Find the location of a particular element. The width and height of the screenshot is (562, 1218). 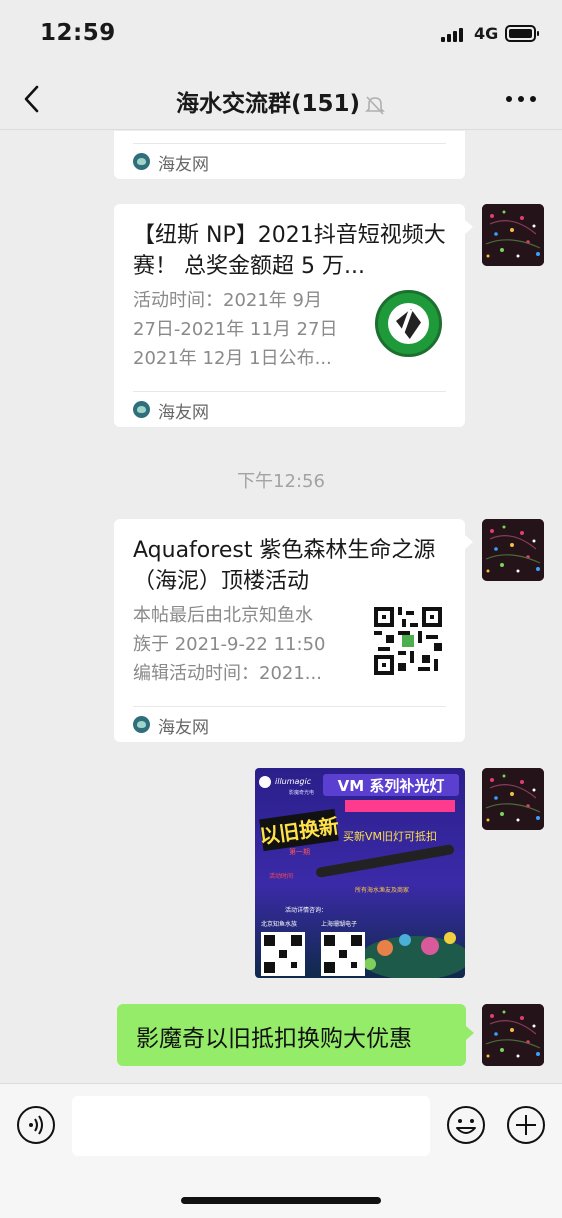

poster-dealer-2: 上海珊瑚电子 is located at coordinates (339, 924).